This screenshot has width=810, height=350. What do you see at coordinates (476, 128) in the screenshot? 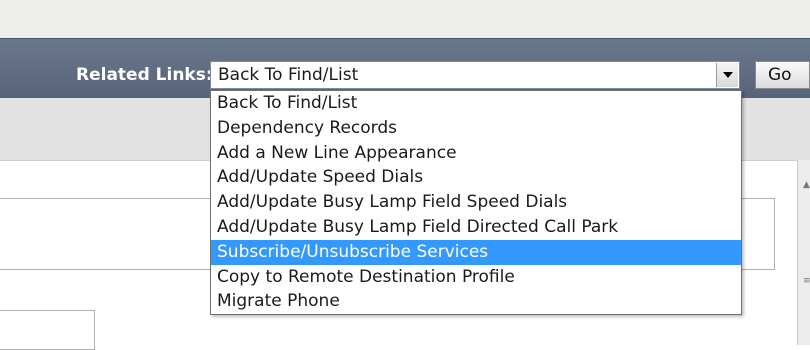
I see `dropdown-item-dependency-records: Dependency Records` at bounding box center [476, 128].